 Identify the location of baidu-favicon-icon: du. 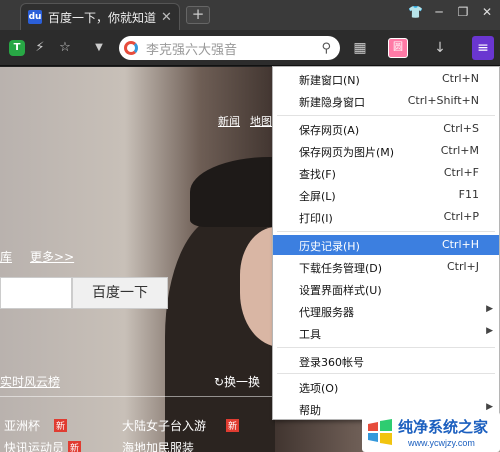
(35, 17).